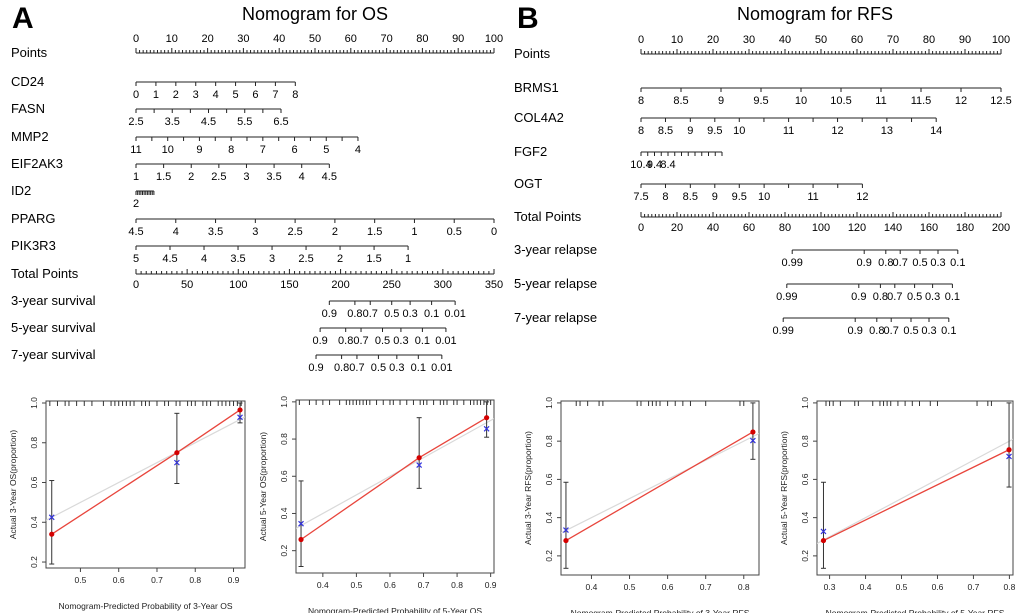 Image resolution: width=1020 pixels, height=613 pixels. Describe the element at coordinates (257, 46) in the screenshot. I see `nomogram-row-points: Points 0 10 20 30 40 50 60 70 80 90 100` at that location.